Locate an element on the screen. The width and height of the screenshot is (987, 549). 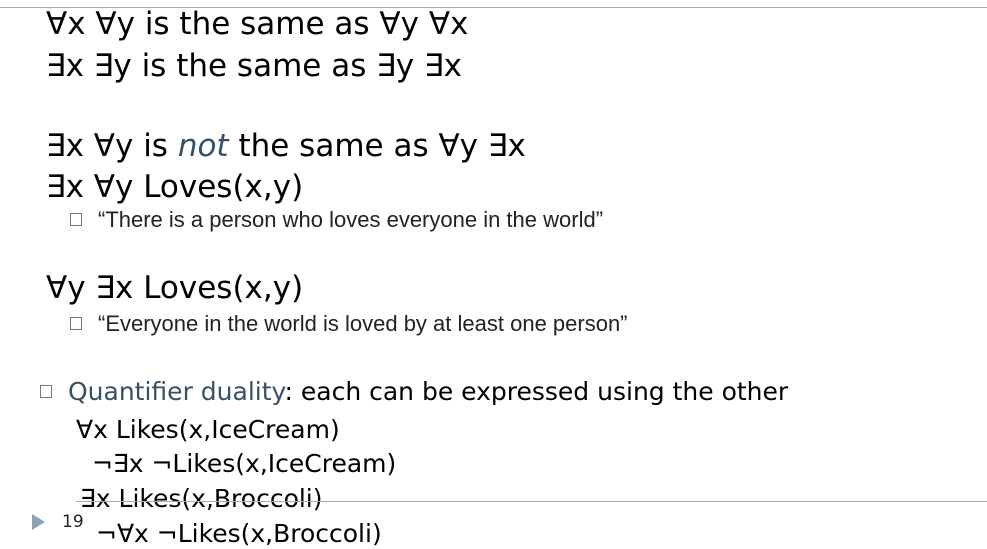
statement-mixed-post: the same as ∀y ∃x is located at coordinates (377, 146).